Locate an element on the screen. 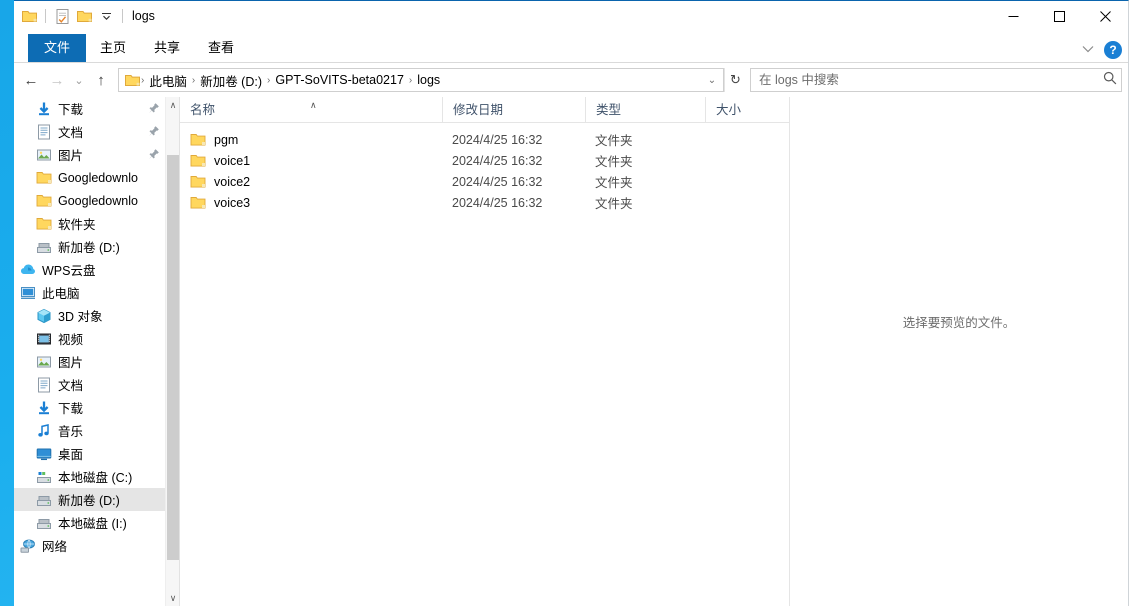  desktop-icon is located at coordinates (44, 454).